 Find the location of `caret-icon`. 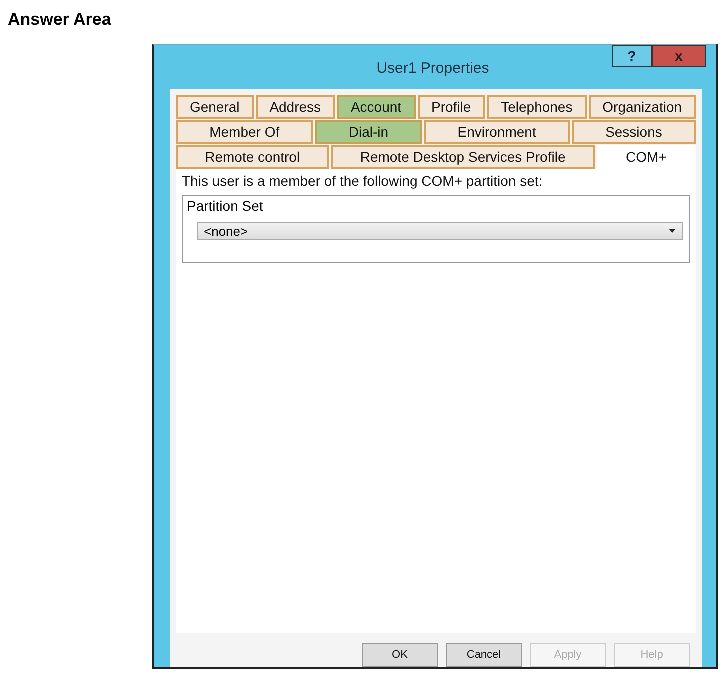

caret-icon is located at coordinates (672, 231).